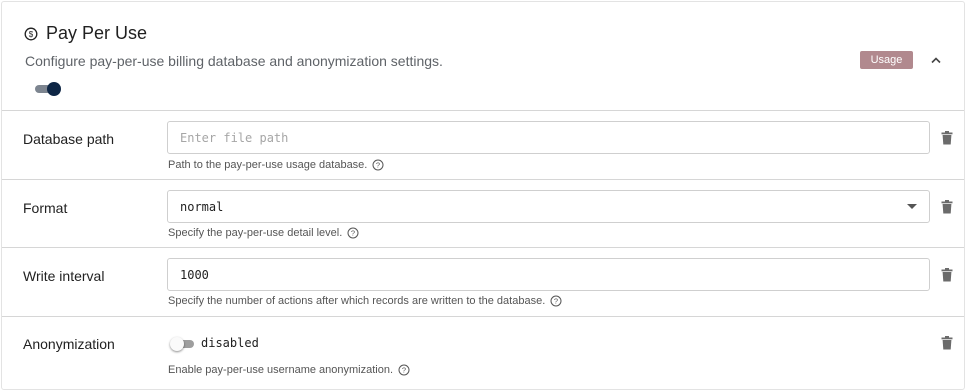  I want to click on database-path-helper-text: Path to the pay-per-use usage database., so click(268, 165).